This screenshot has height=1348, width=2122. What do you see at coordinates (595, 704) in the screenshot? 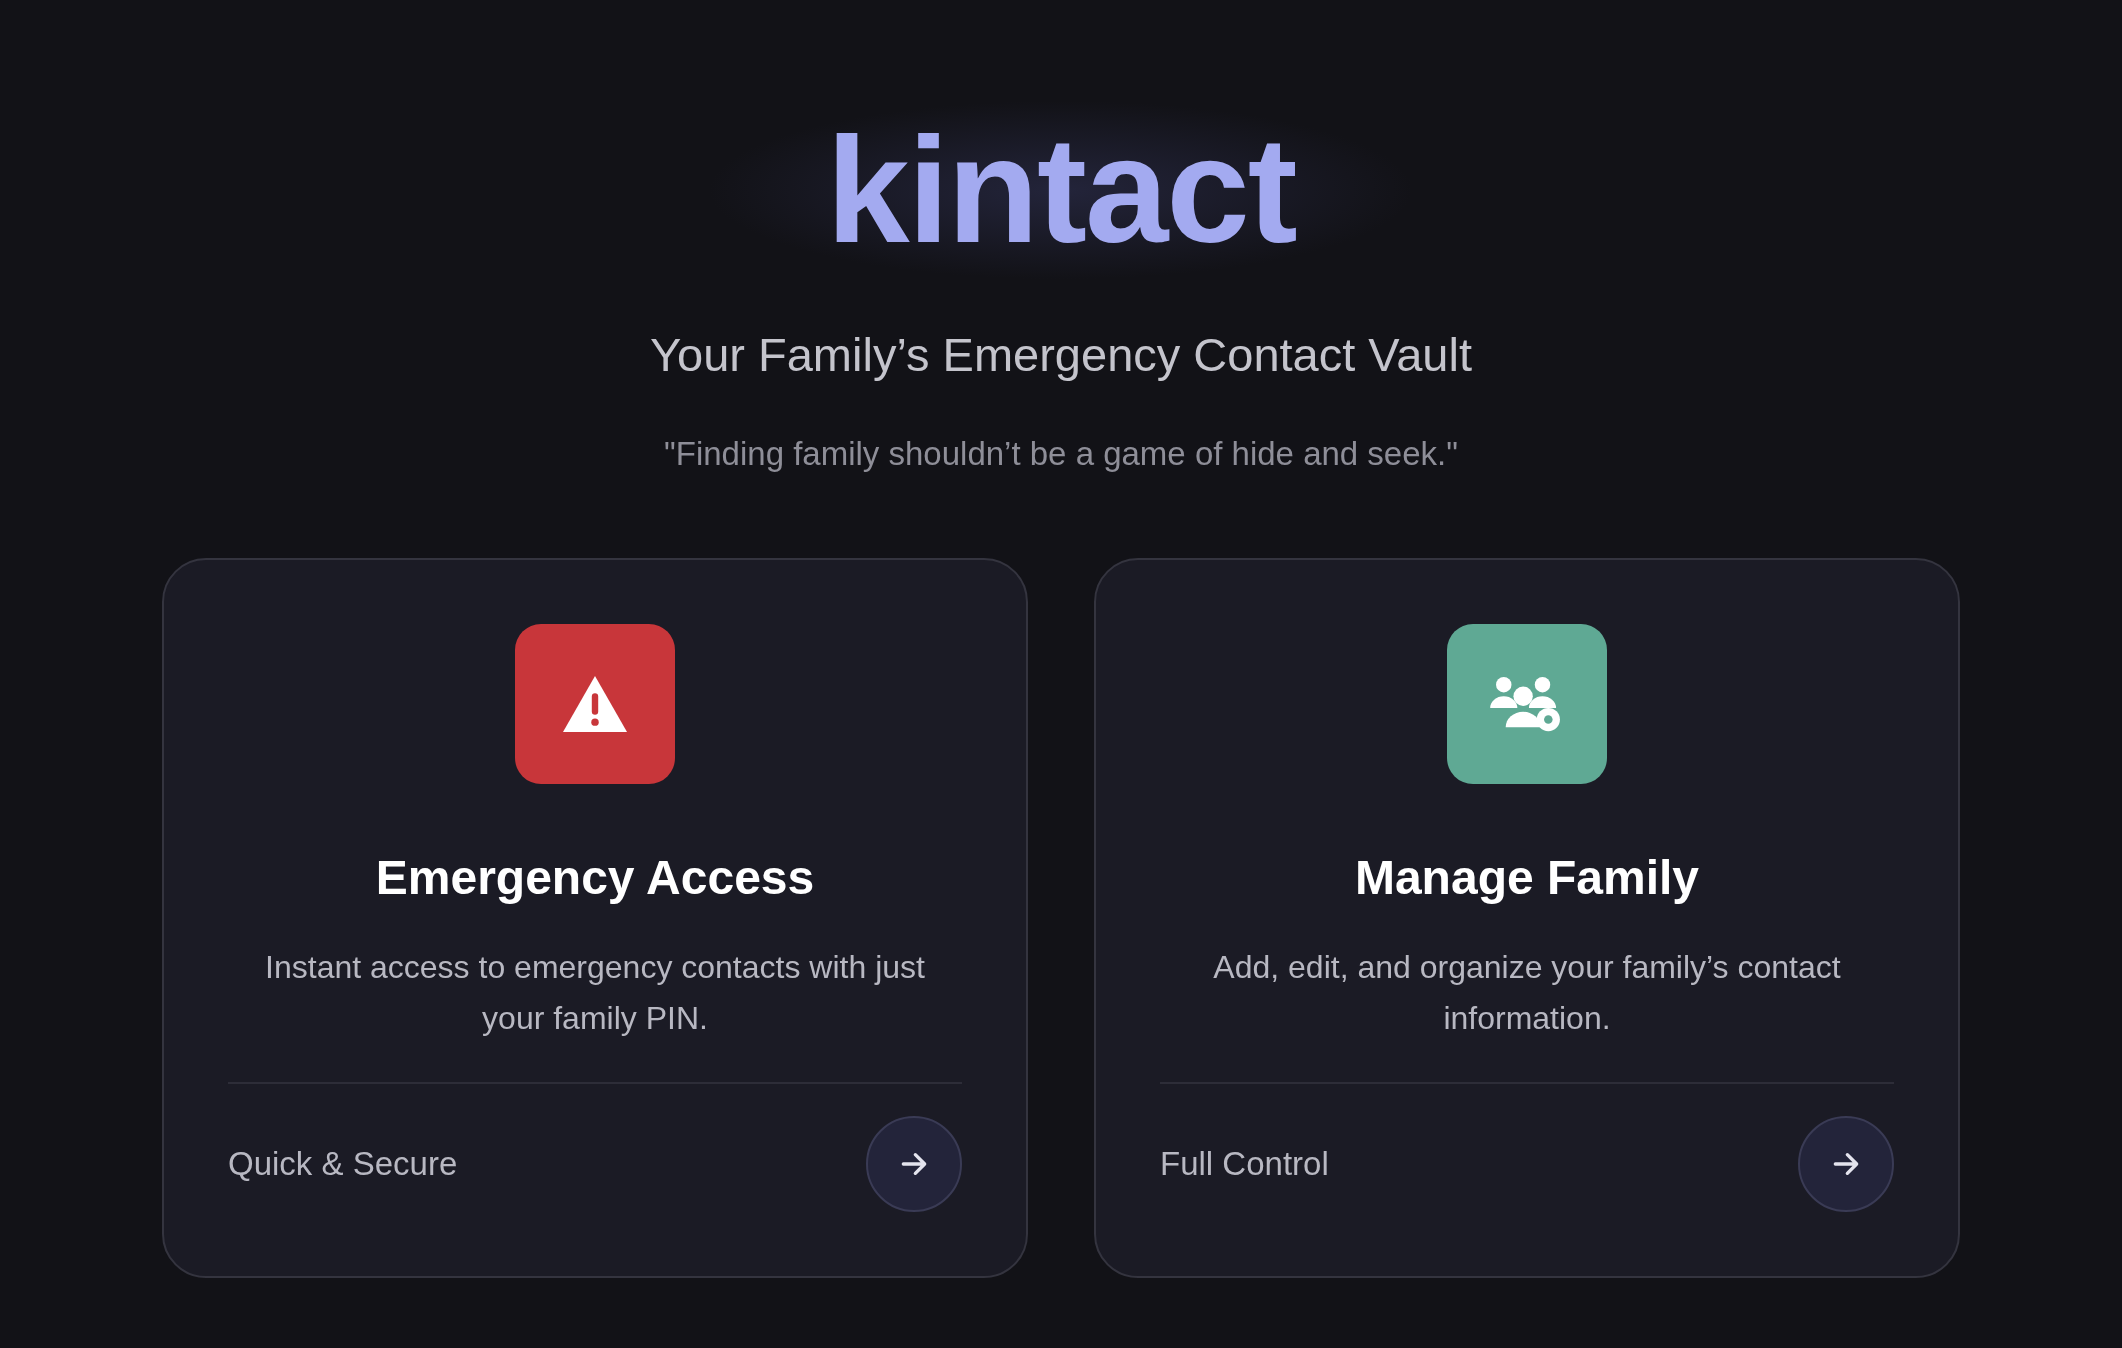
I see `warning-icon` at bounding box center [595, 704].